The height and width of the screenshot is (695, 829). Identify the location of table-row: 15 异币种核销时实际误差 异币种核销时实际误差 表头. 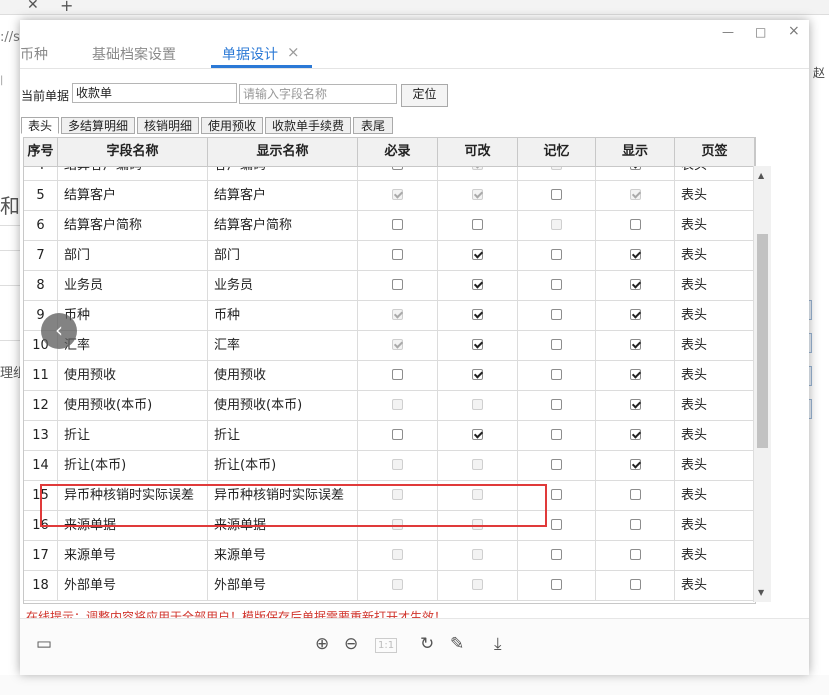
(389, 496).